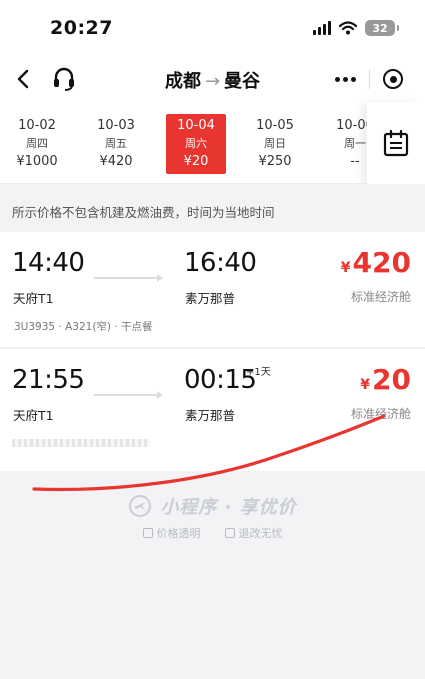  Describe the element at coordinates (381, 262) in the screenshot. I see `price-value: 420` at that location.